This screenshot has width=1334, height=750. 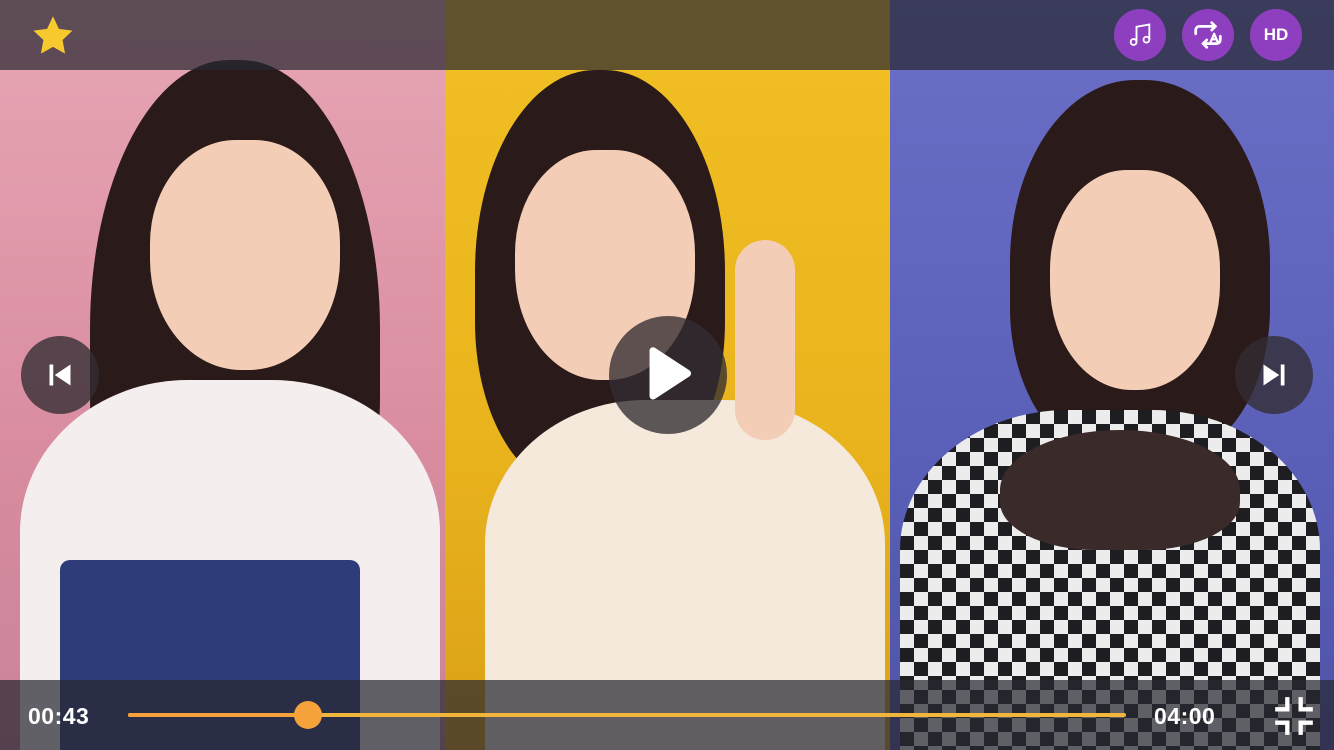 I want to click on current-time: 00:43, so click(x=59, y=716).